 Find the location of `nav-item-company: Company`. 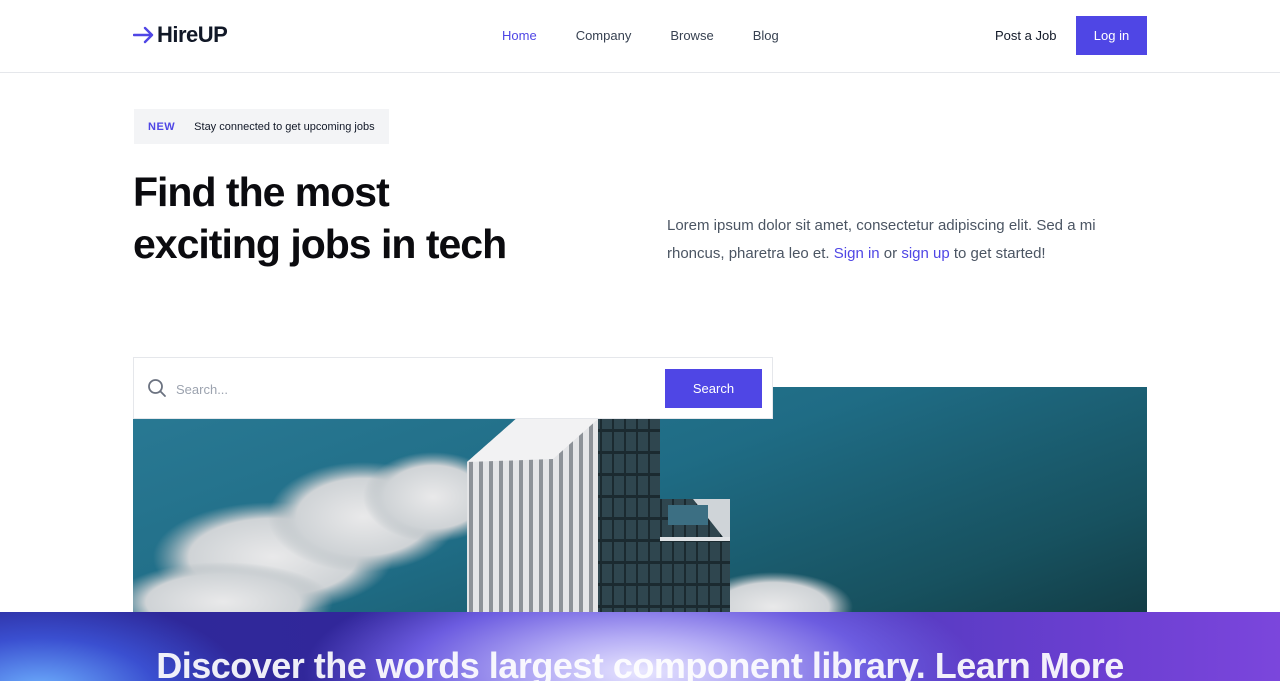

nav-item-company: Company is located at coordinates (604, 35).